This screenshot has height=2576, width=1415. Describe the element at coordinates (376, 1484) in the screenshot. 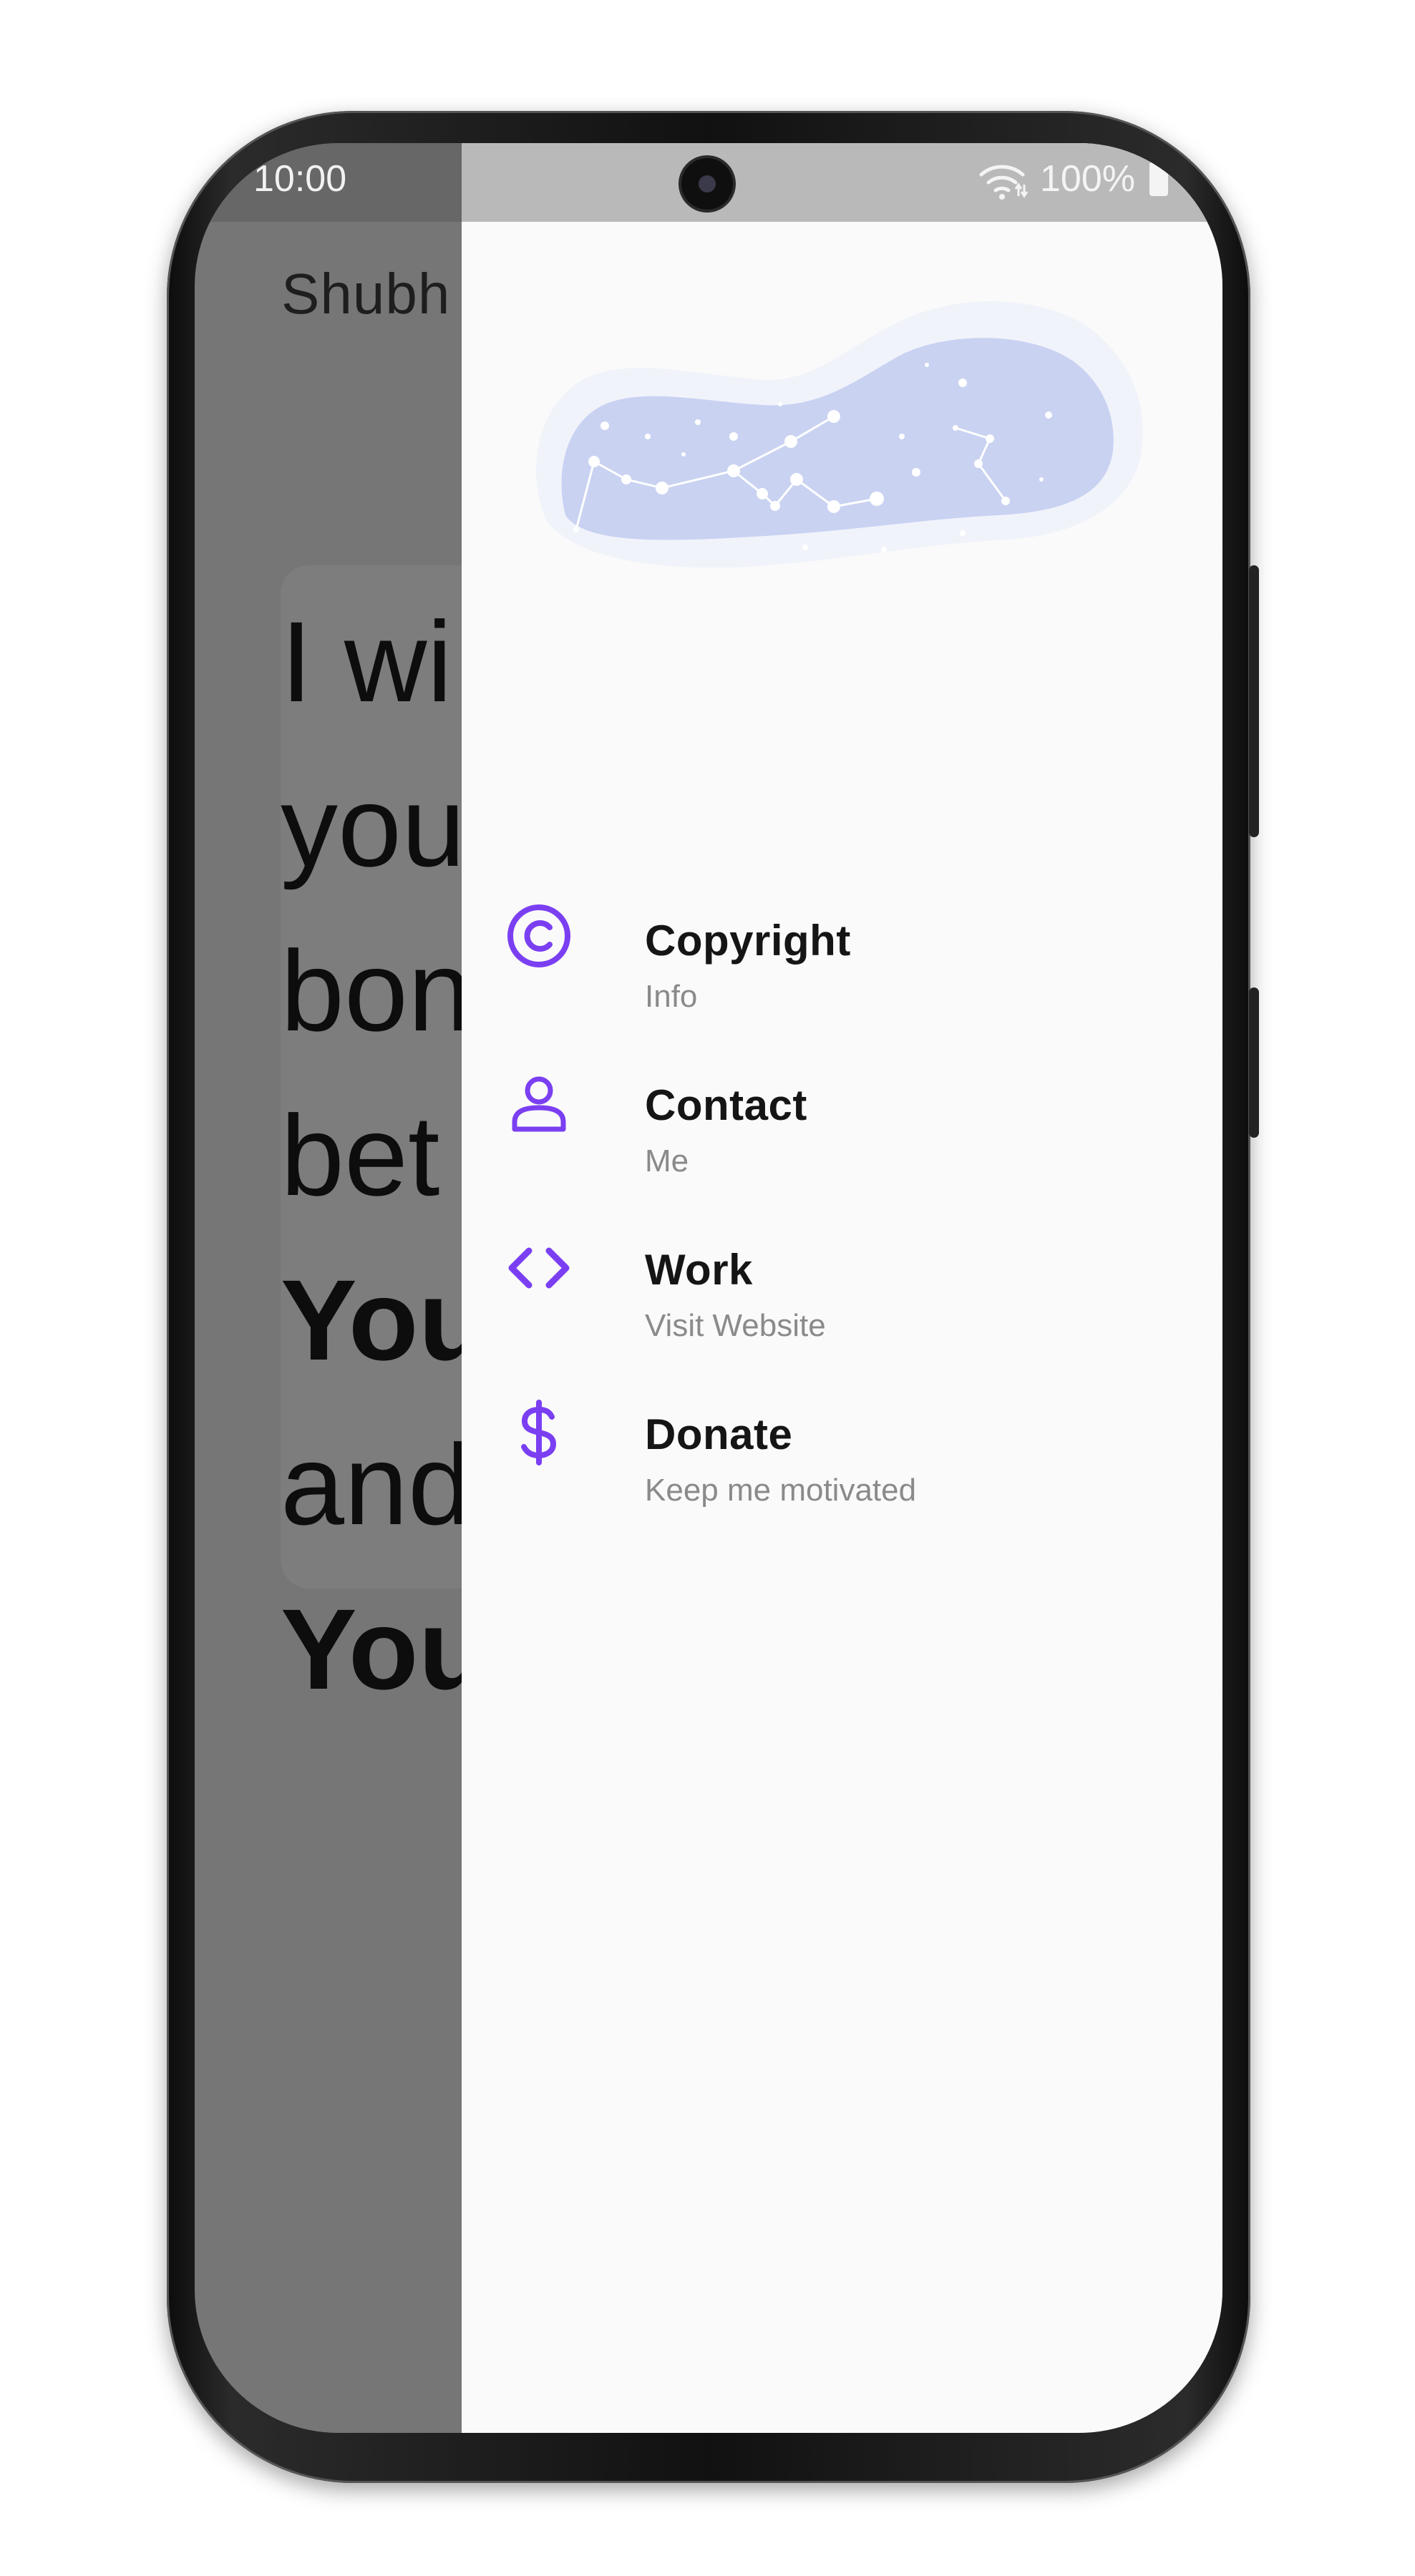

I see `quote-line: and` at that location.